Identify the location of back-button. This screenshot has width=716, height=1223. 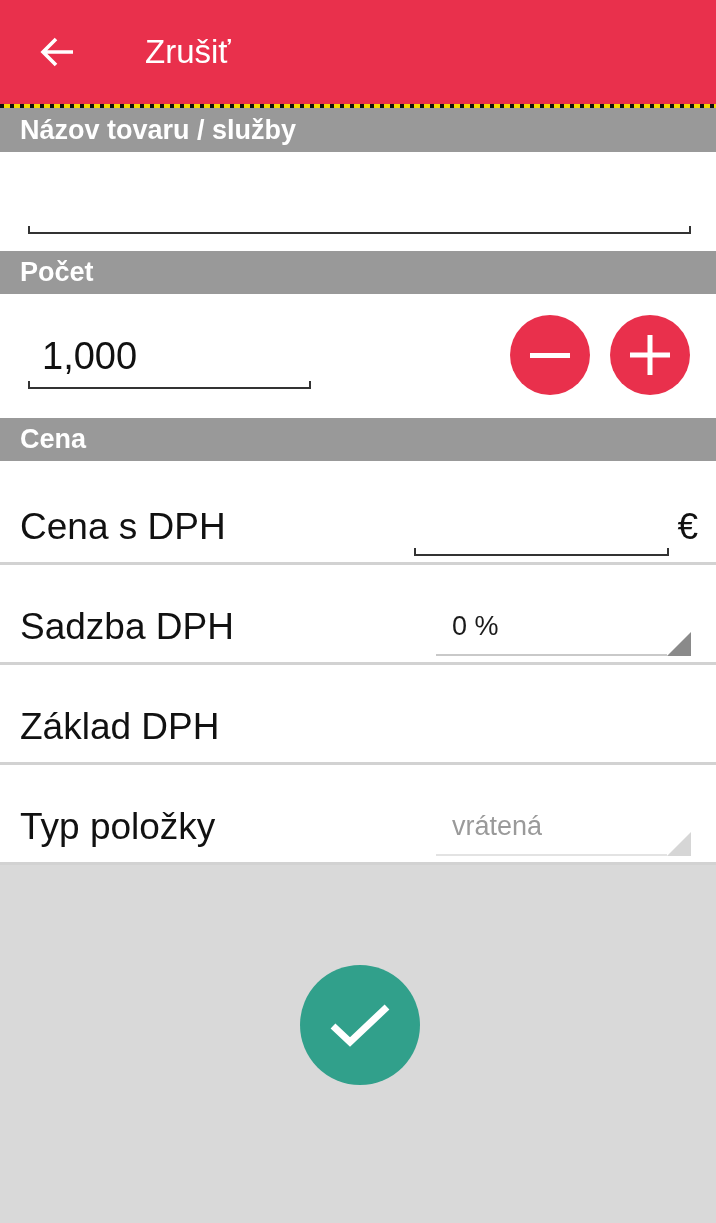
(57, 52).